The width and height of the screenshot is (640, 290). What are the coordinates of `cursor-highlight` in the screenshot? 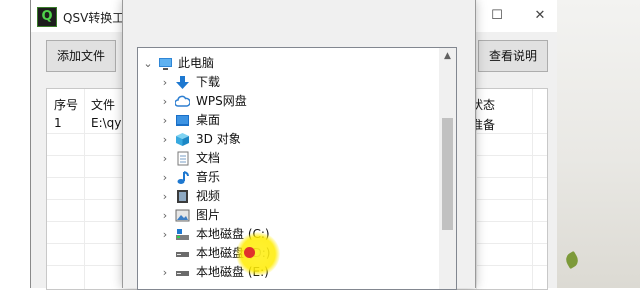 It's located at (258, 254).